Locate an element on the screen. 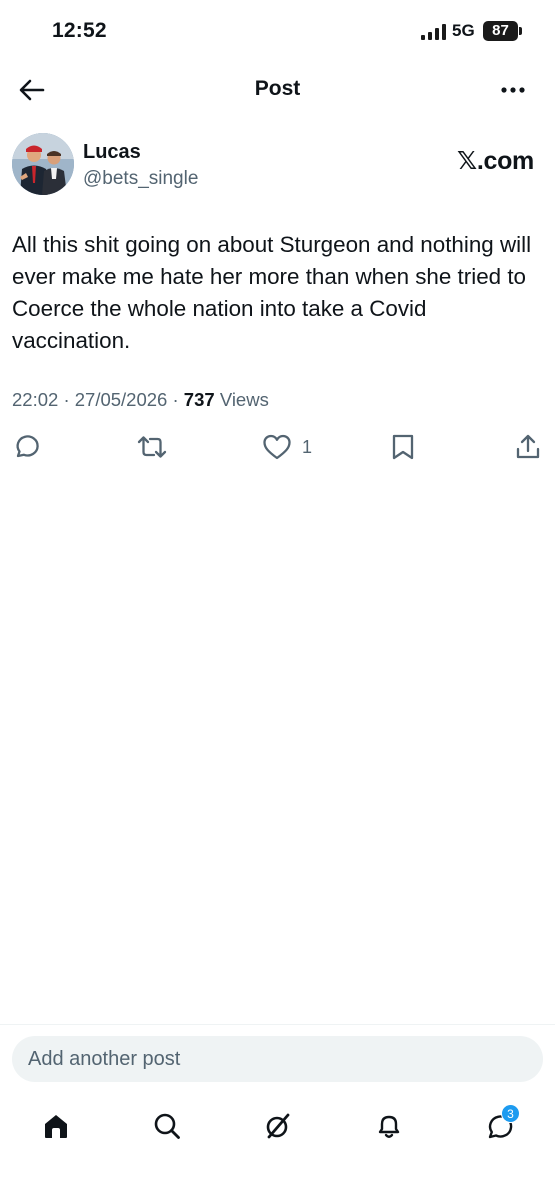 Image resolution: width=555 pixels, height=1200 pixels. tab-home is located at coordinates (56, 1126).